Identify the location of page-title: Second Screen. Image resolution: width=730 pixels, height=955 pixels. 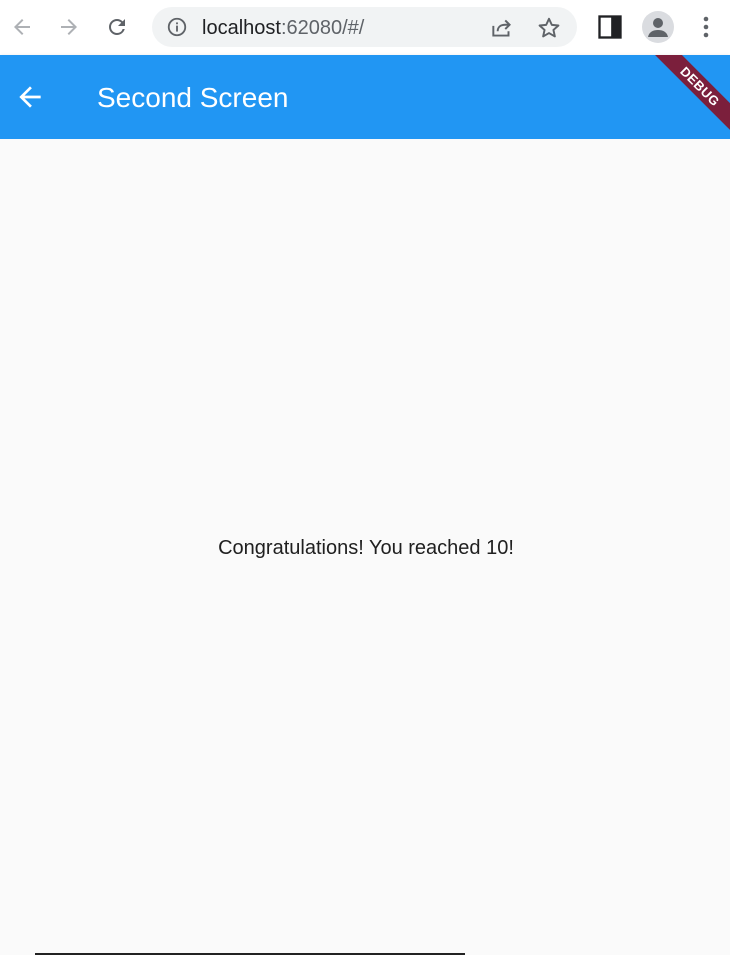
(193, 97).